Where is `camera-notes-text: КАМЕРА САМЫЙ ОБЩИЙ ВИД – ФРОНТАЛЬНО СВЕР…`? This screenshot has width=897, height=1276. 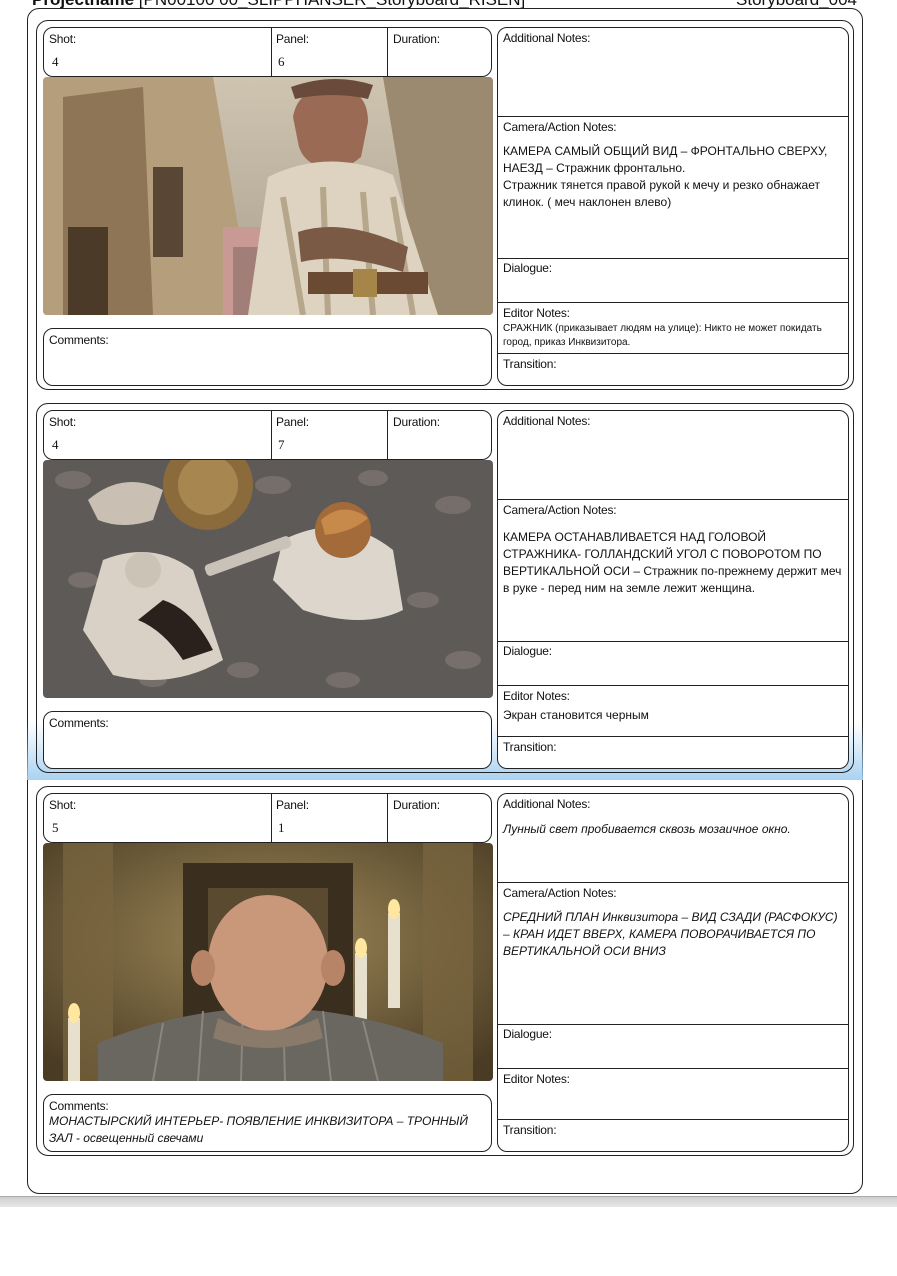
camera-notes-text: КАМЕРА САМЫЙ ОБЩИЙ ВИД – ФРОНТАЛЬНО СВЕР… is located at coordinates (673, 177).